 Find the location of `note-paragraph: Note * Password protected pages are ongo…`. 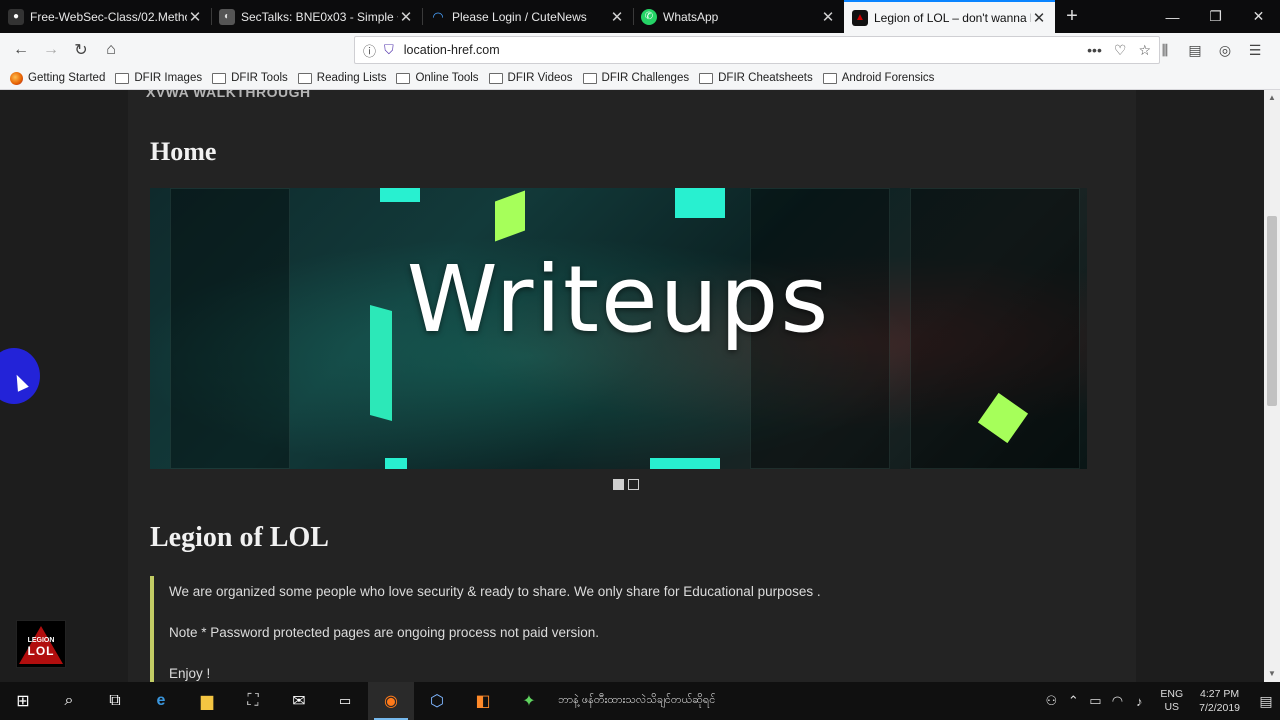

note-paragraph: Note * Password protected pages are ongo… is located at coordinates (384, 632).